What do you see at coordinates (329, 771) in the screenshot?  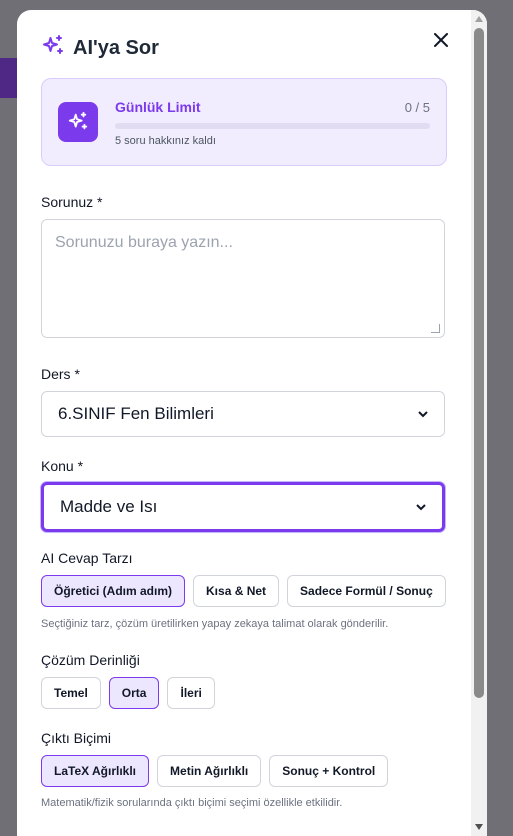 I see `output-option-sonuc-kontrol: Sonuç + Kontrol` at bounding box center [329, 771].